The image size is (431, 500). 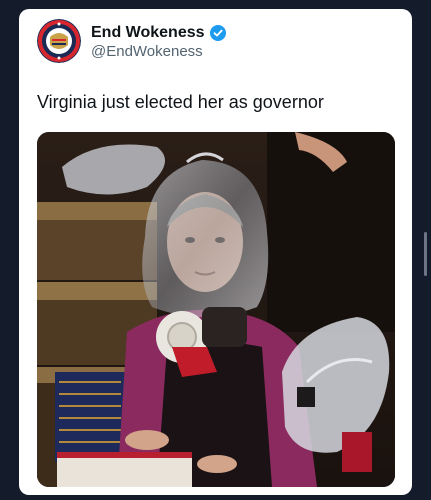 What do you see at coordinates (425, 254) in the screenshot?
I see `scrollbar` at bounding box center [425, 254].